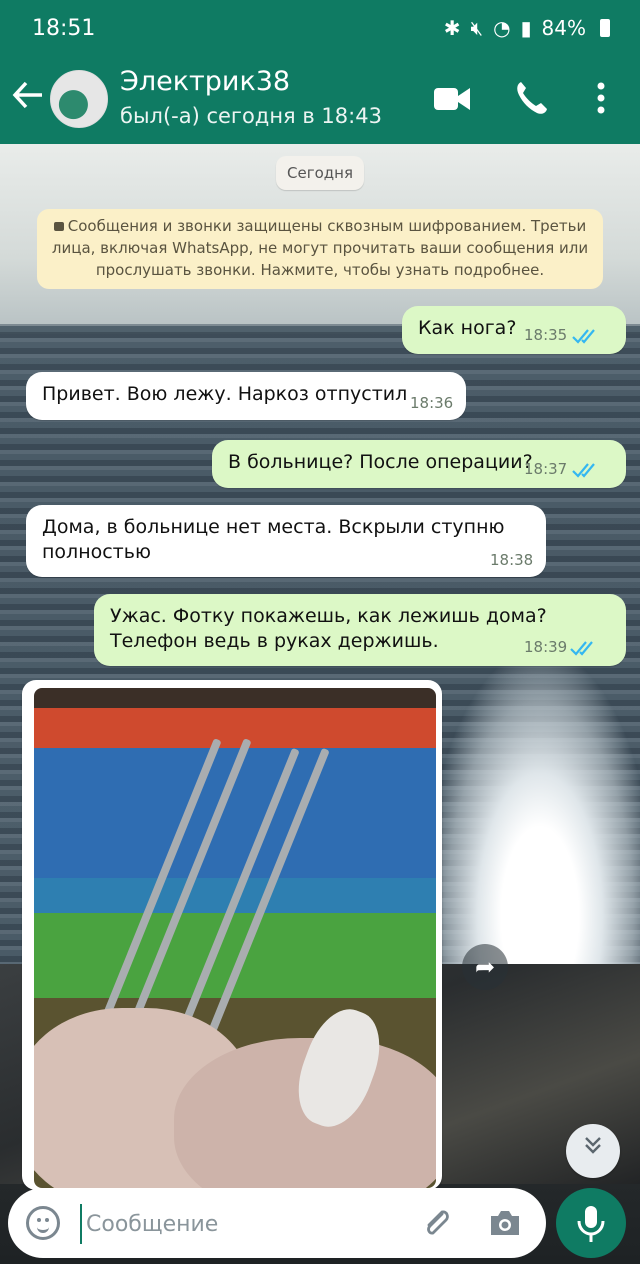 The width and height of the screenshot is (640, 1264). What do you see at coordinates (437, 1223) in the screenshot?
I see `paperclip-icon` at bounding box center [437, 1223].